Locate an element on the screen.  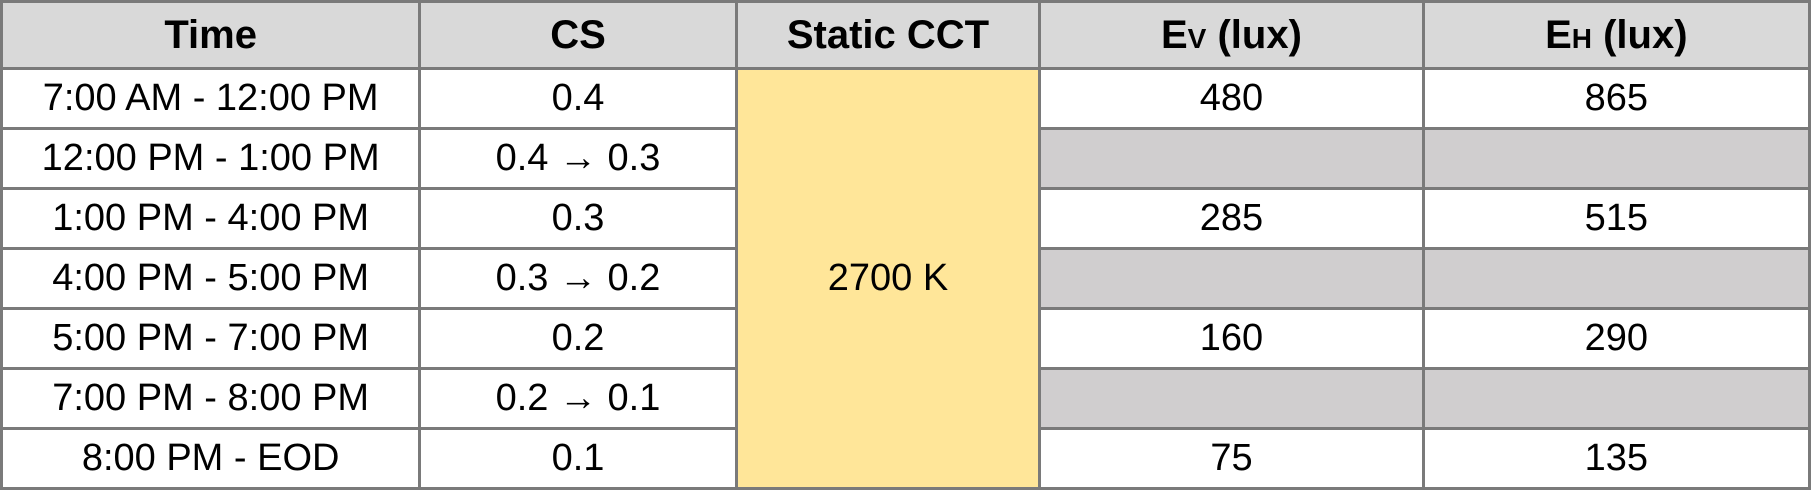
header-time: Time is located at coordinates (211, 35).